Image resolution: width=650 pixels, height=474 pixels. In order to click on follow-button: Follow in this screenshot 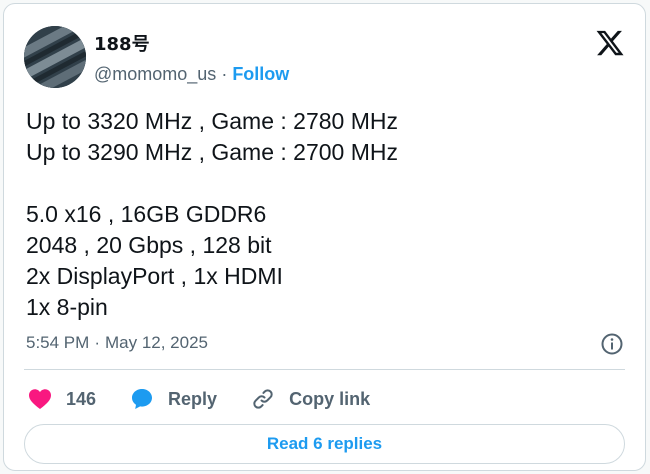, I will do `click(260, 74)`.